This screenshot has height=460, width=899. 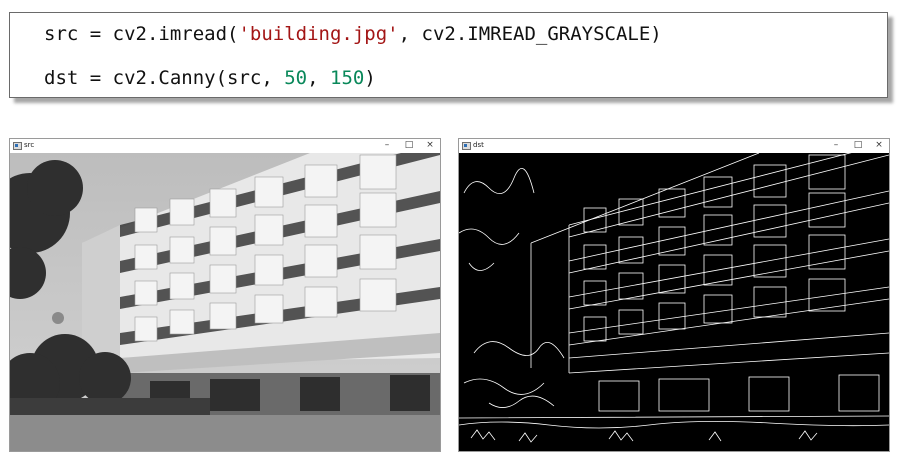 I want to click on window-title: src, so click(x=29, y=145).